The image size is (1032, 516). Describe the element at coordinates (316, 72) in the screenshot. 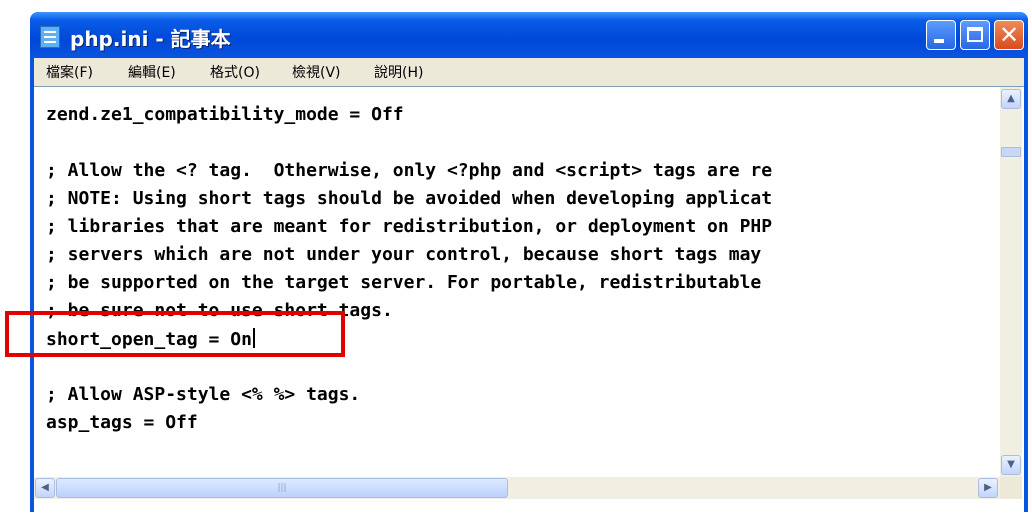

I see `menu-view: 檢視(V)` at that location.